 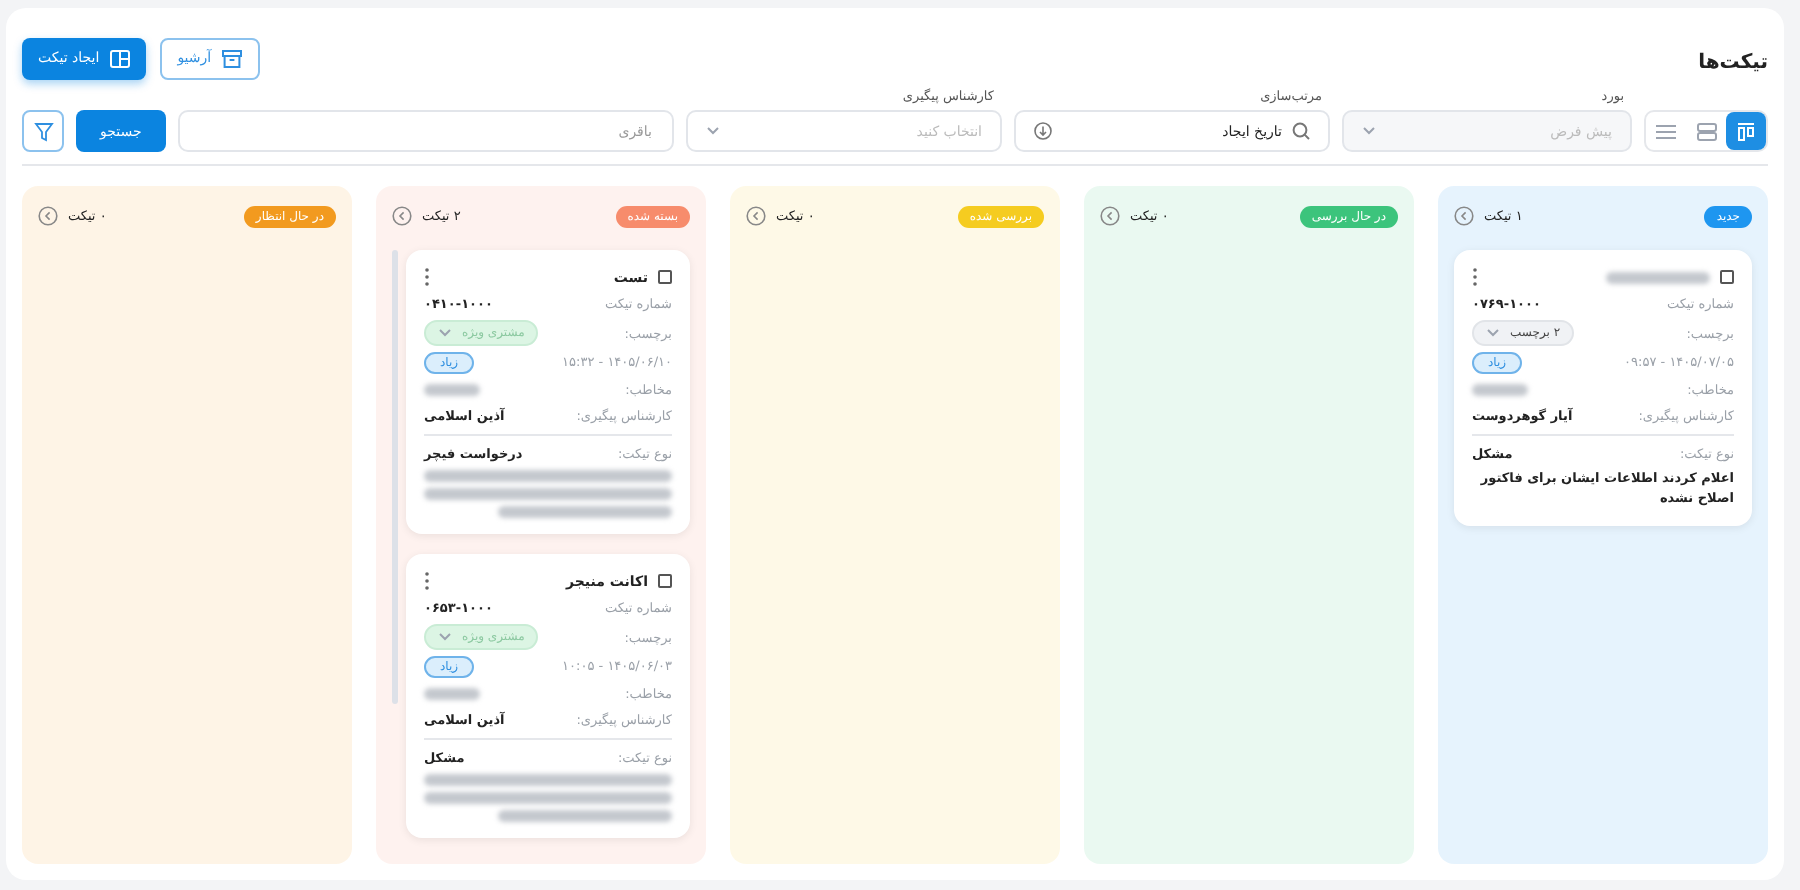 I want to click on page-title: تیکت‌ها, so click(x=1733, y=62).